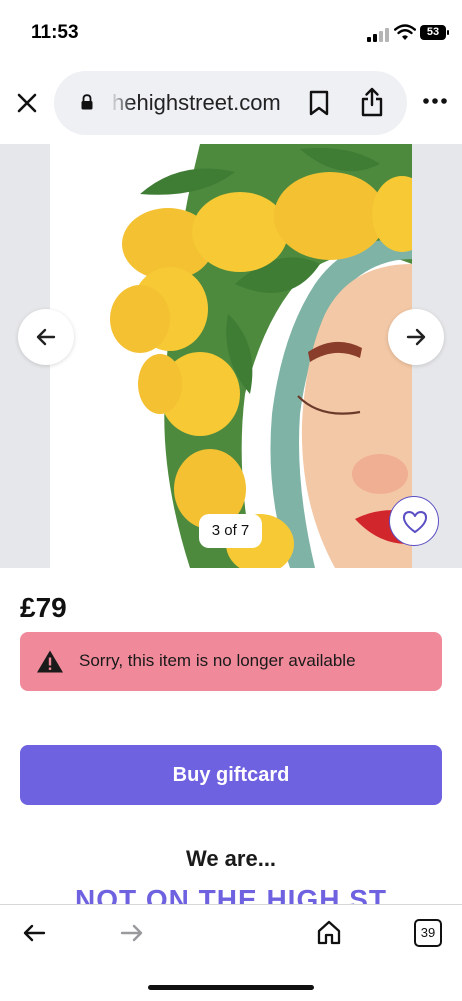 This screenshot has height=1001, width=462. I want to click on product-price: £79, so click(43, 607).